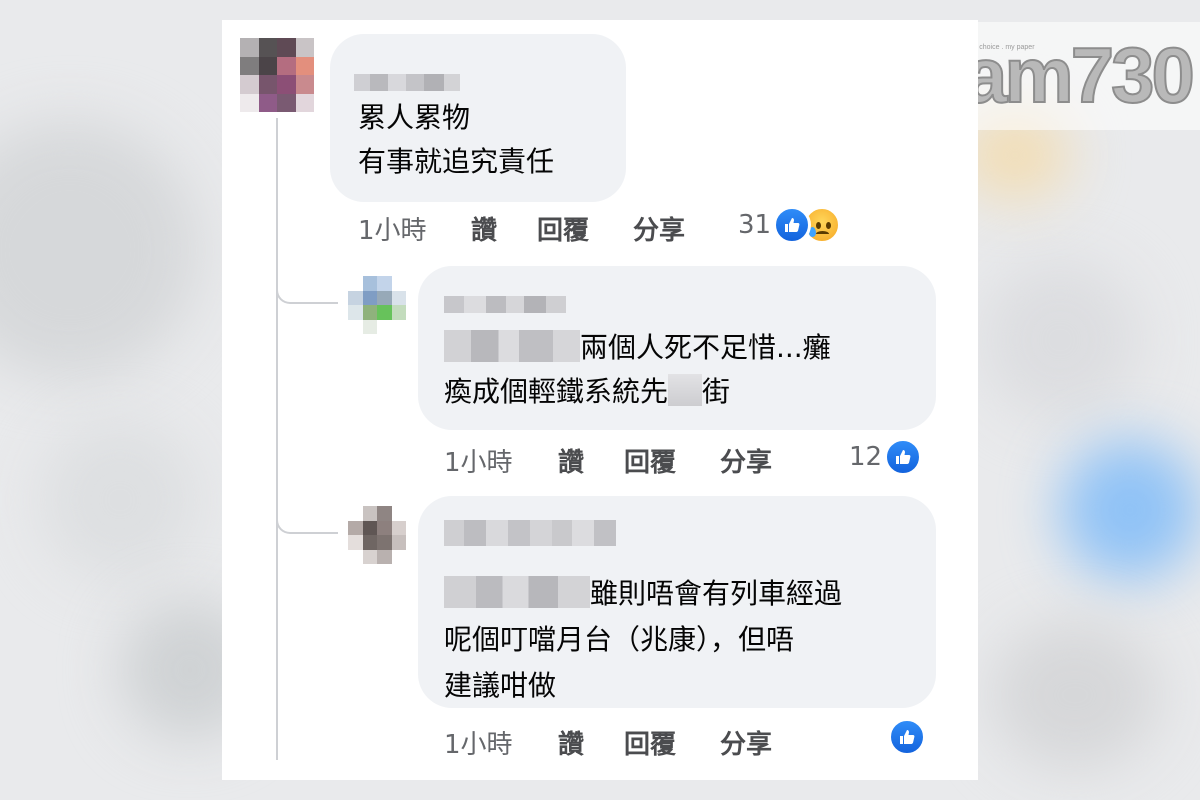  I want to click on comment-text-line-1: 兩個人死不足惜...癱, so click(637, 348).